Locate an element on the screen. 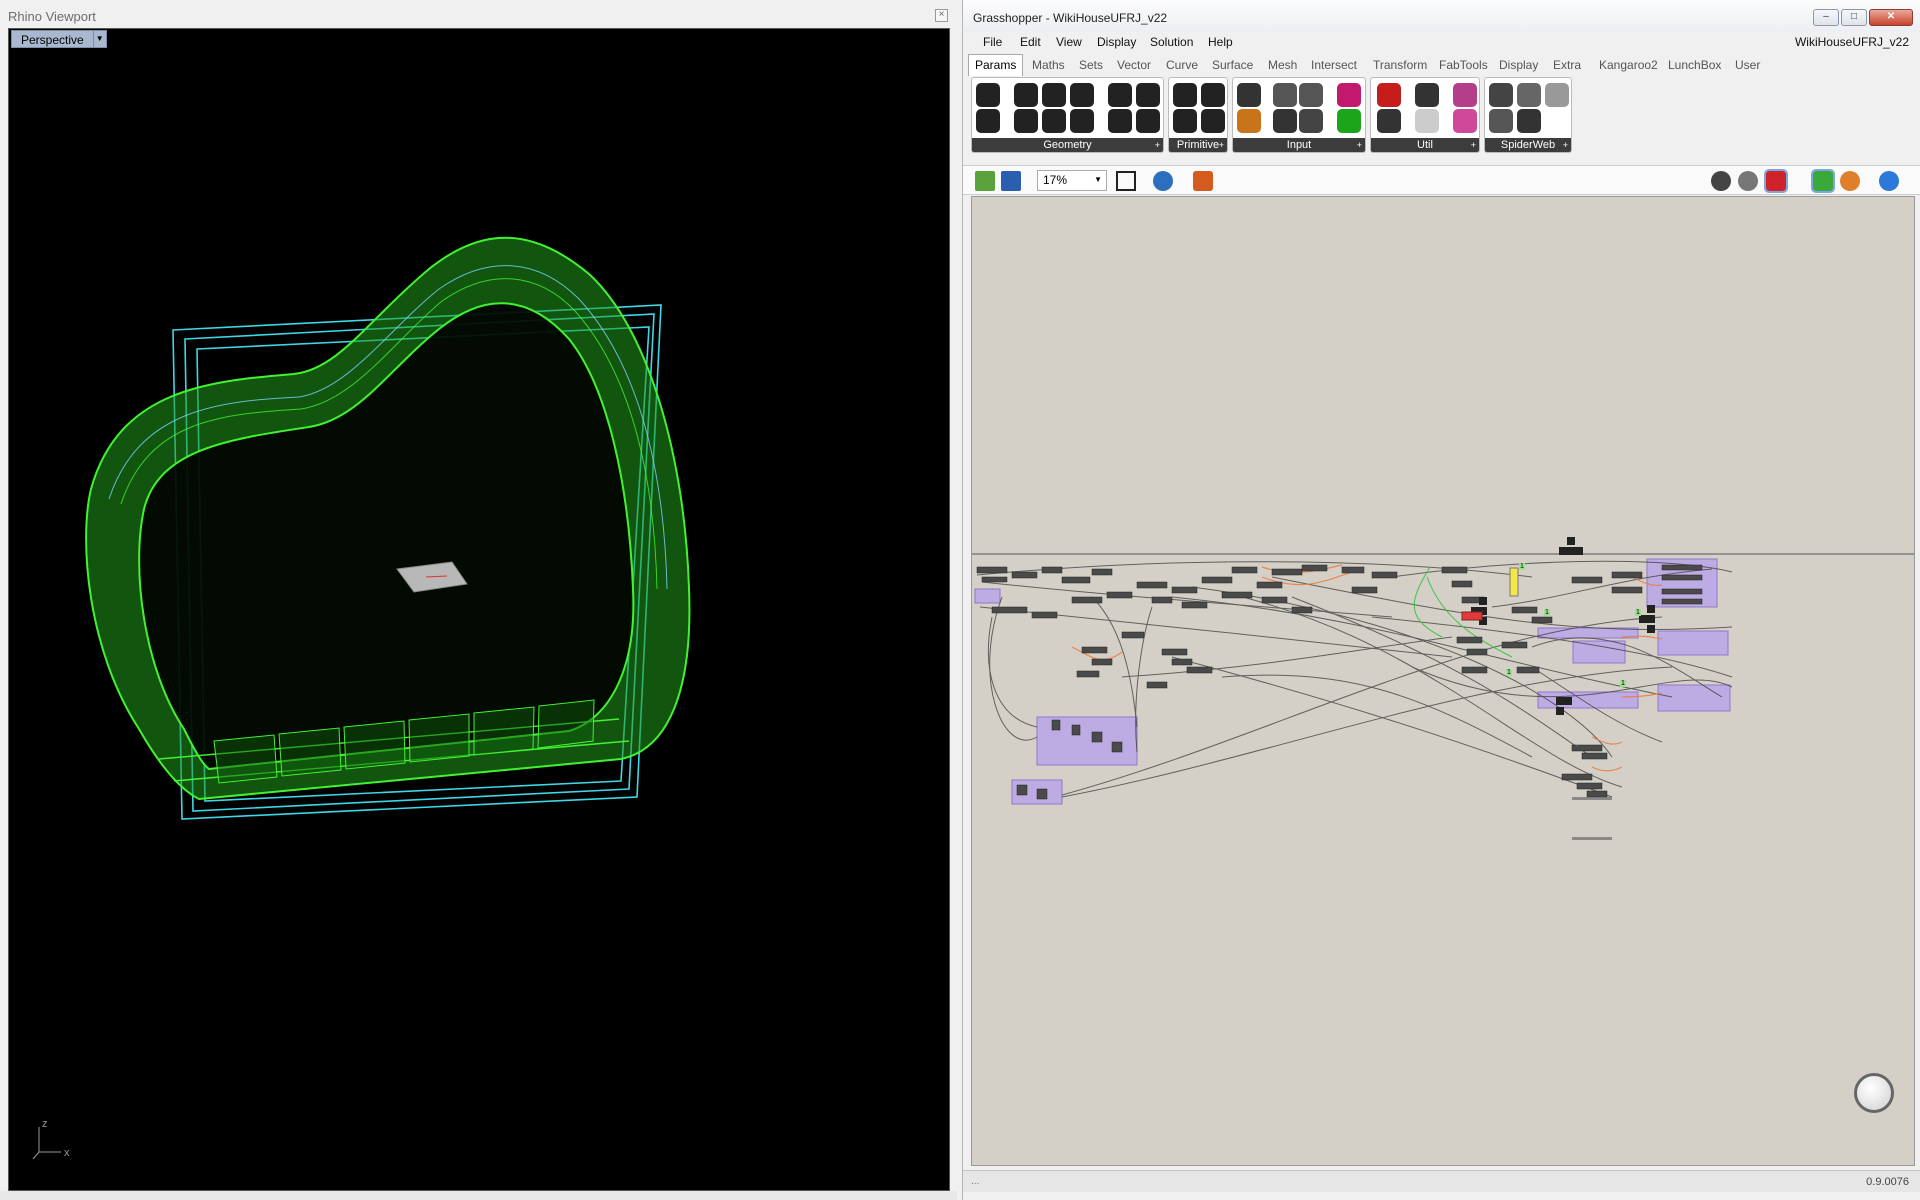 The image size is (1920, 1200). preview-selected-icon is located at coordinates (1776, 181).